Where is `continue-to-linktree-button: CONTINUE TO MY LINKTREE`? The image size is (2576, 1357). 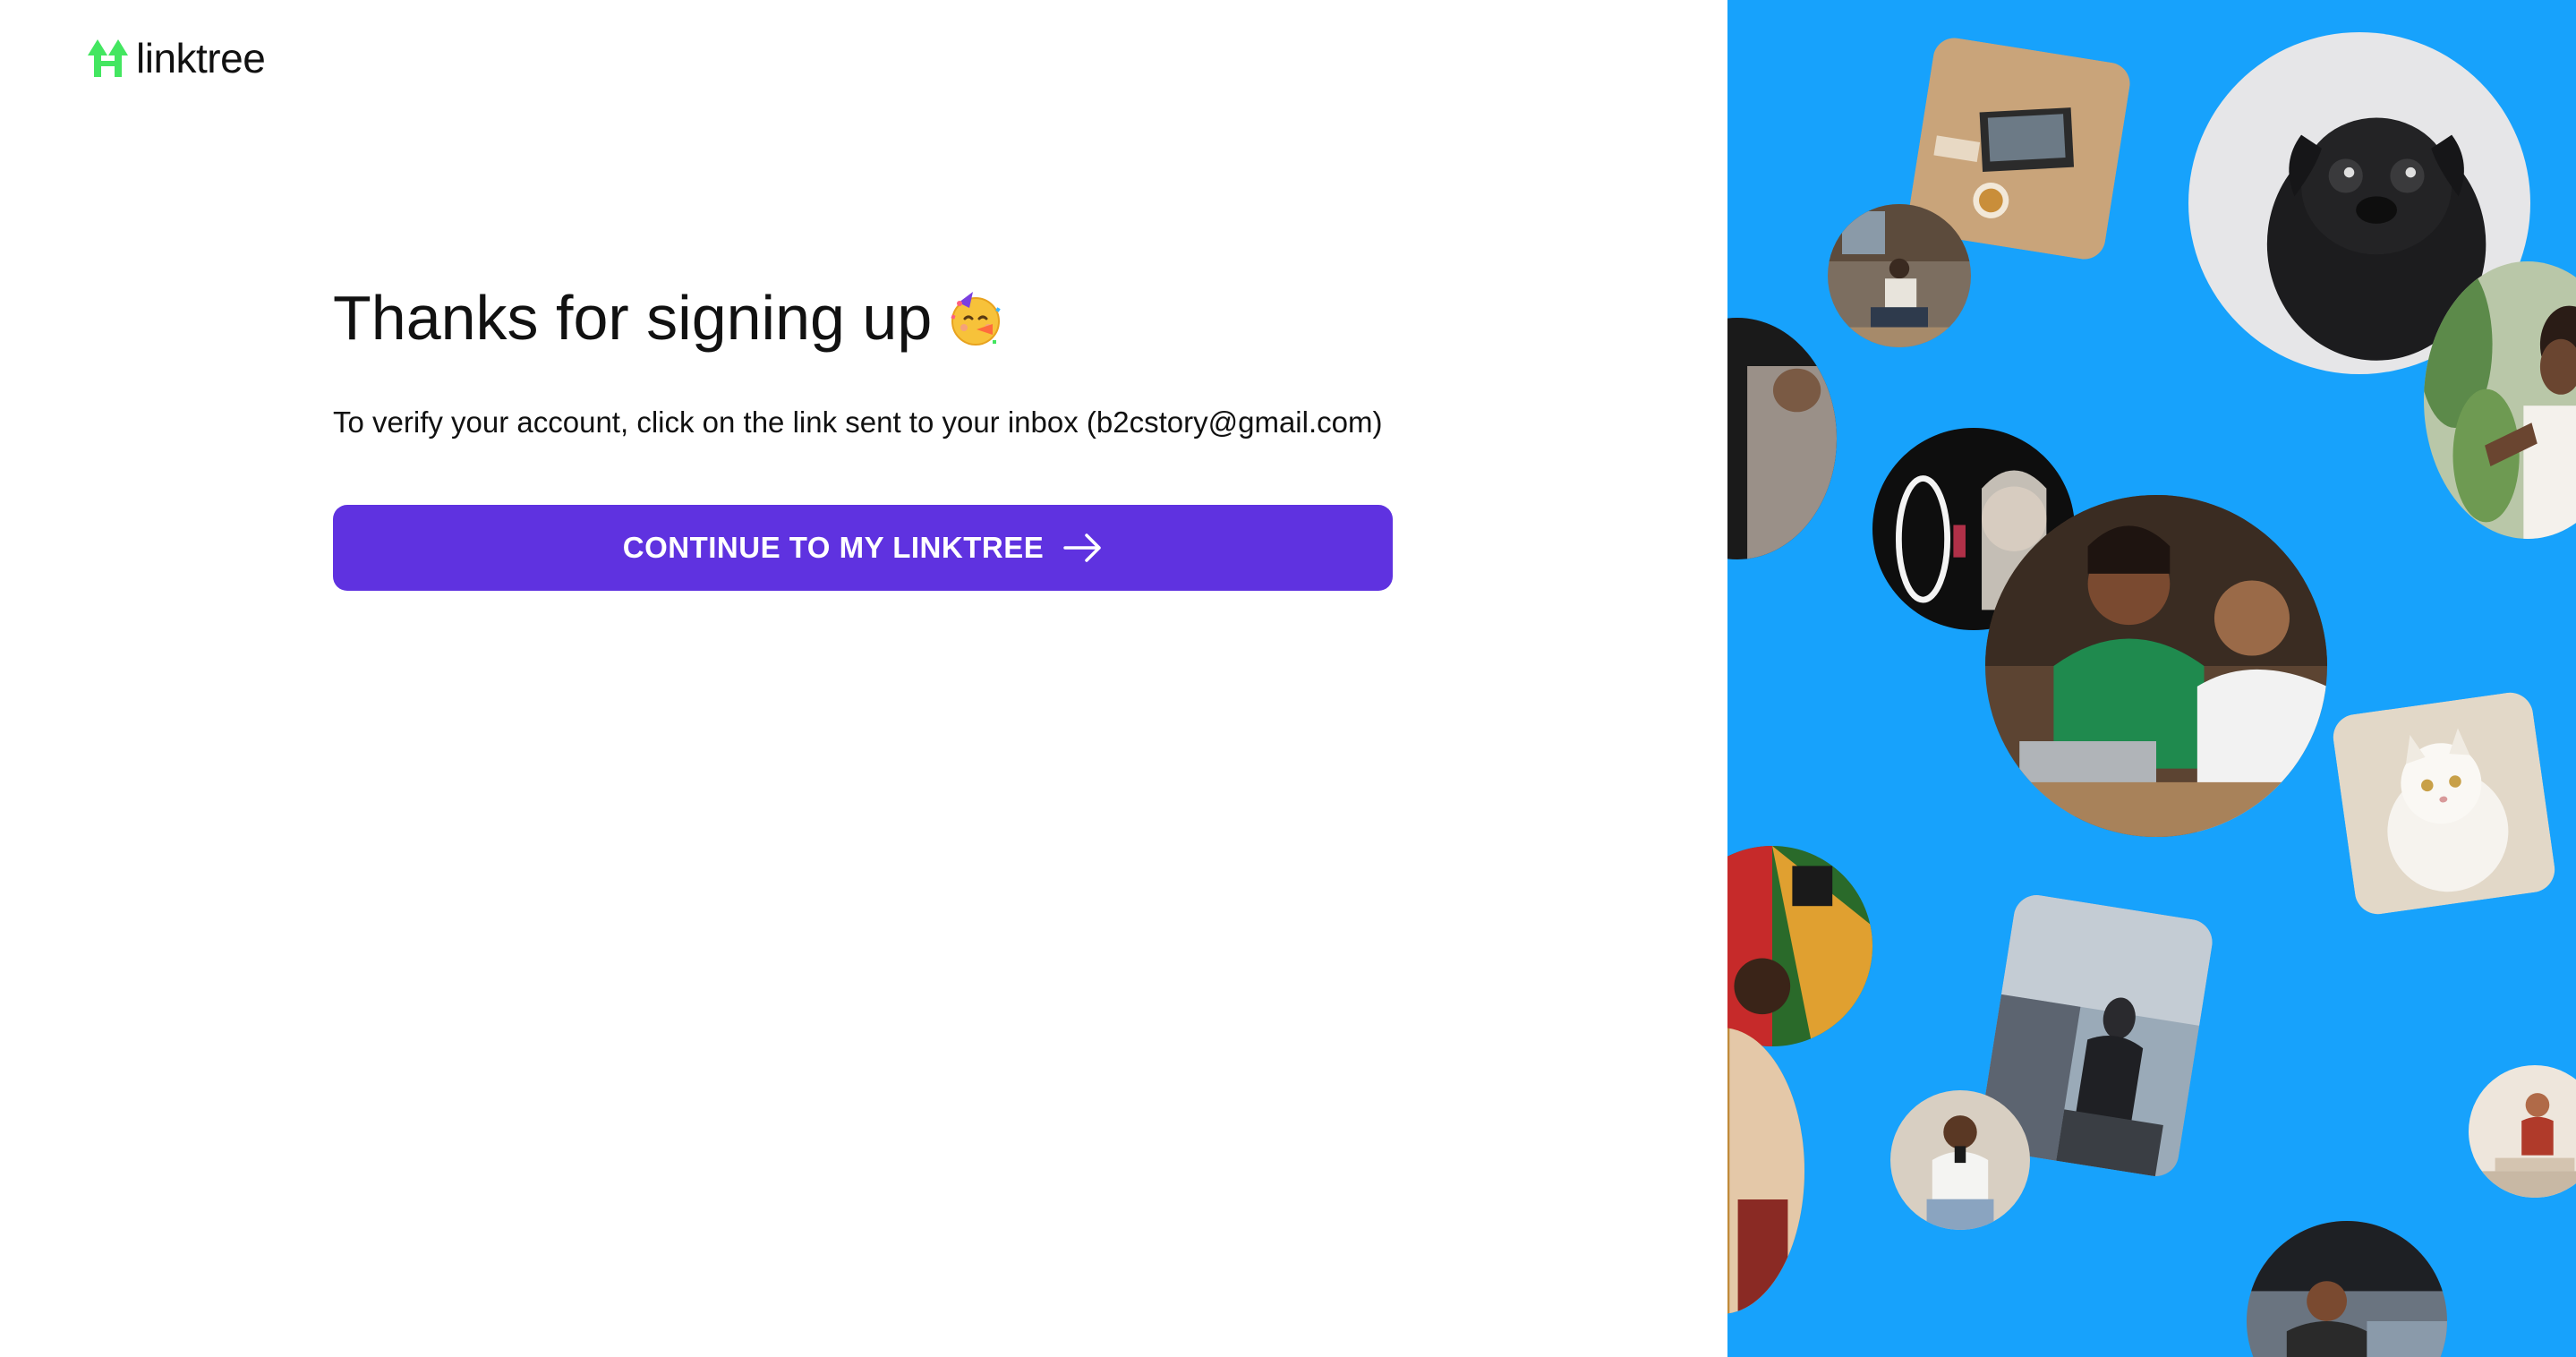 continue-to-linktree-button: CONTINUE TO MY LINKTREE is located at coordinates (863, 548).